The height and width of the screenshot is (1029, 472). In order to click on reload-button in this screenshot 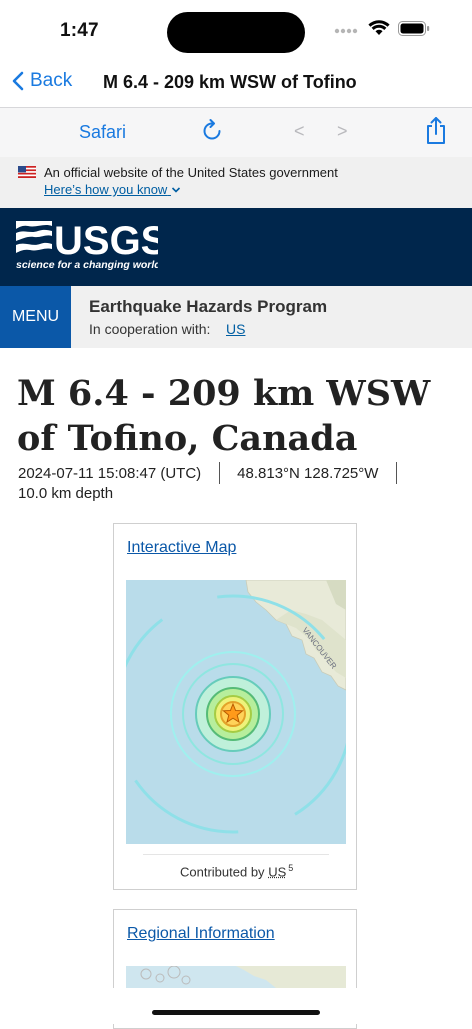, I will do `click(212, 133)`.